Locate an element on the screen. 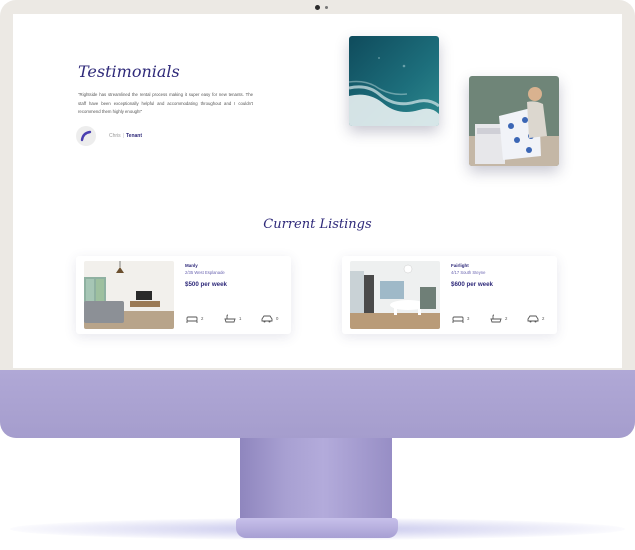 This screenshot has width=635, height=550. parking-count: 2 is located at coordinates (543, 318).